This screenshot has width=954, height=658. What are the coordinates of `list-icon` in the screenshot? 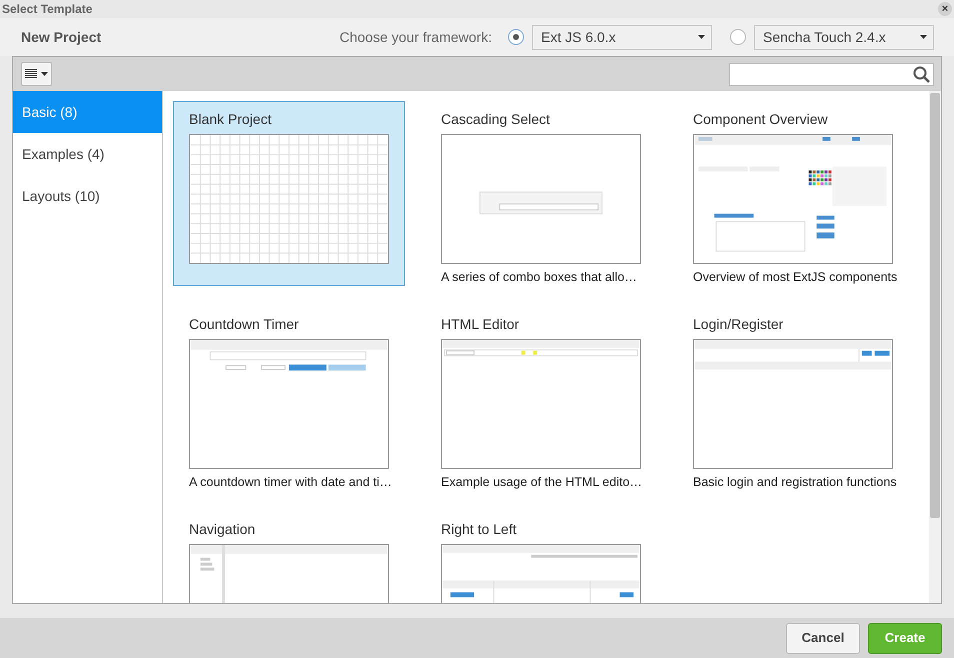 It's located at (31, 74).